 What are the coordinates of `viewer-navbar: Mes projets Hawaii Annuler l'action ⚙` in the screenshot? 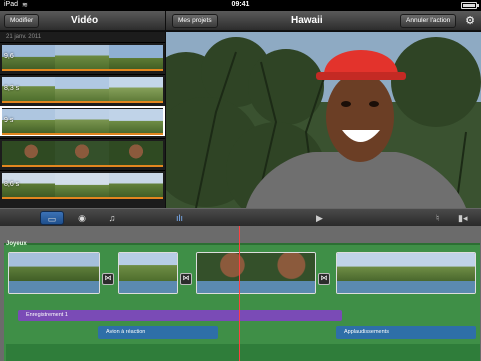 It's located at (323, 21).